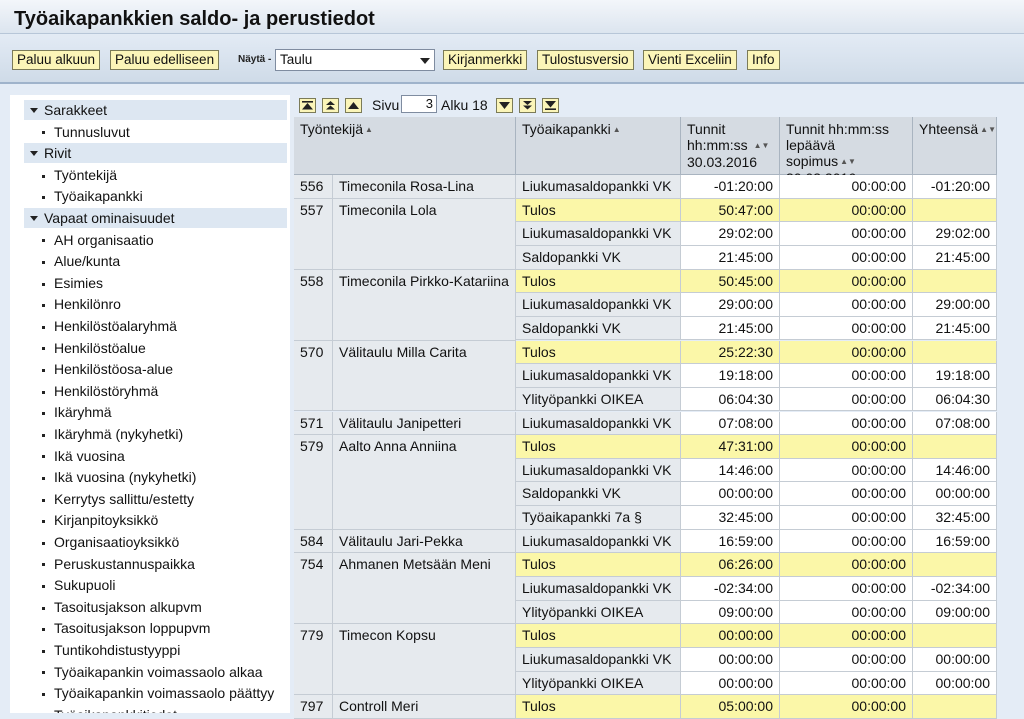 The image size is (1024, 719). Describe the element at coordinates (730, 328) in the screenshot. I see `hours-cell: 21:45:00` at that location.